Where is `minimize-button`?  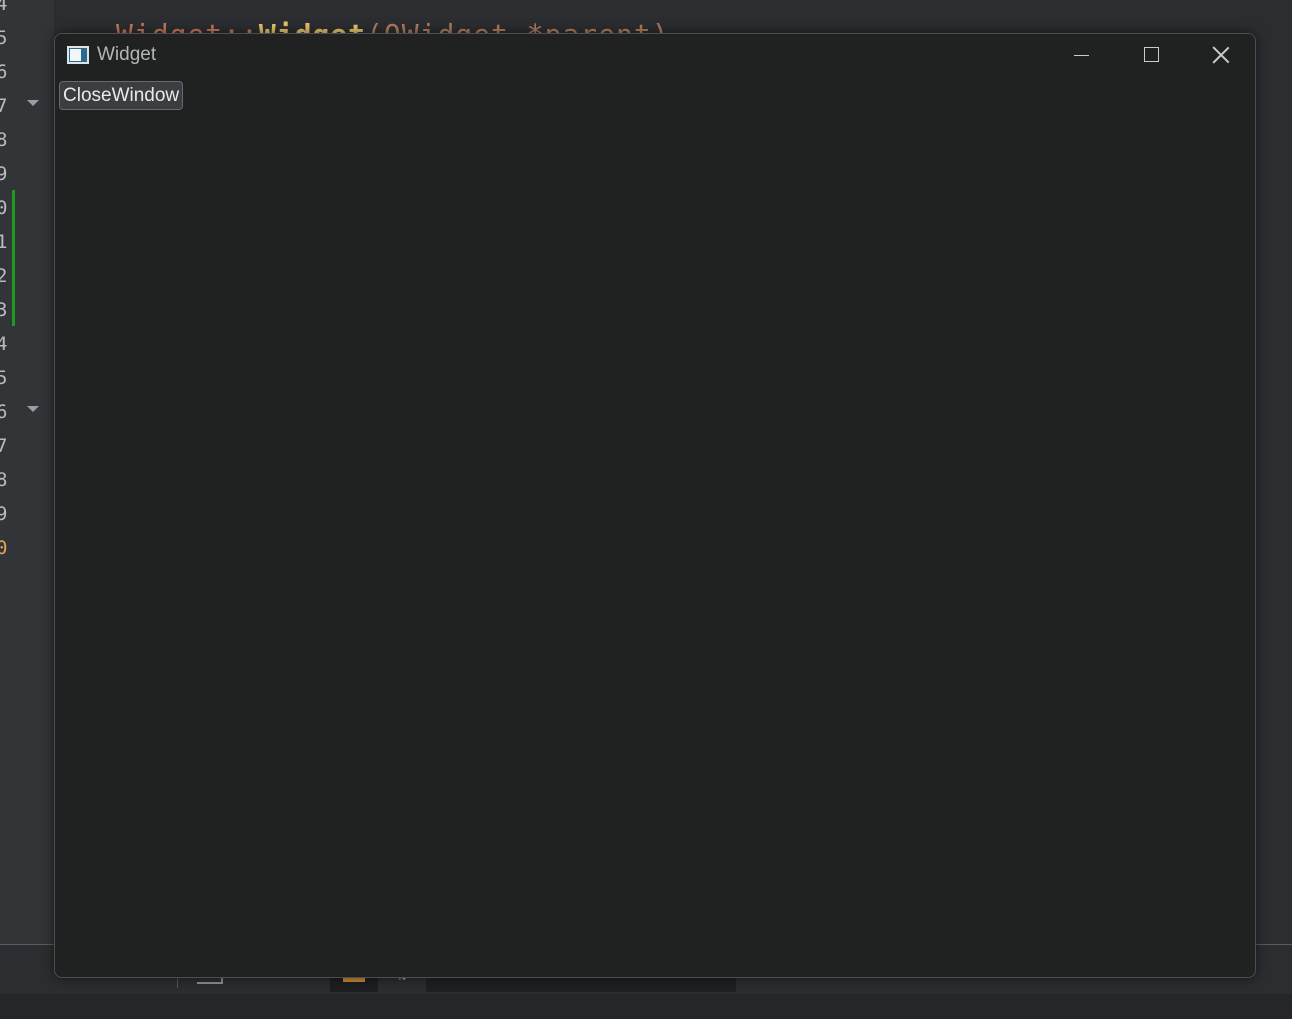
minimize-button is located at coordinates (1081, 55).